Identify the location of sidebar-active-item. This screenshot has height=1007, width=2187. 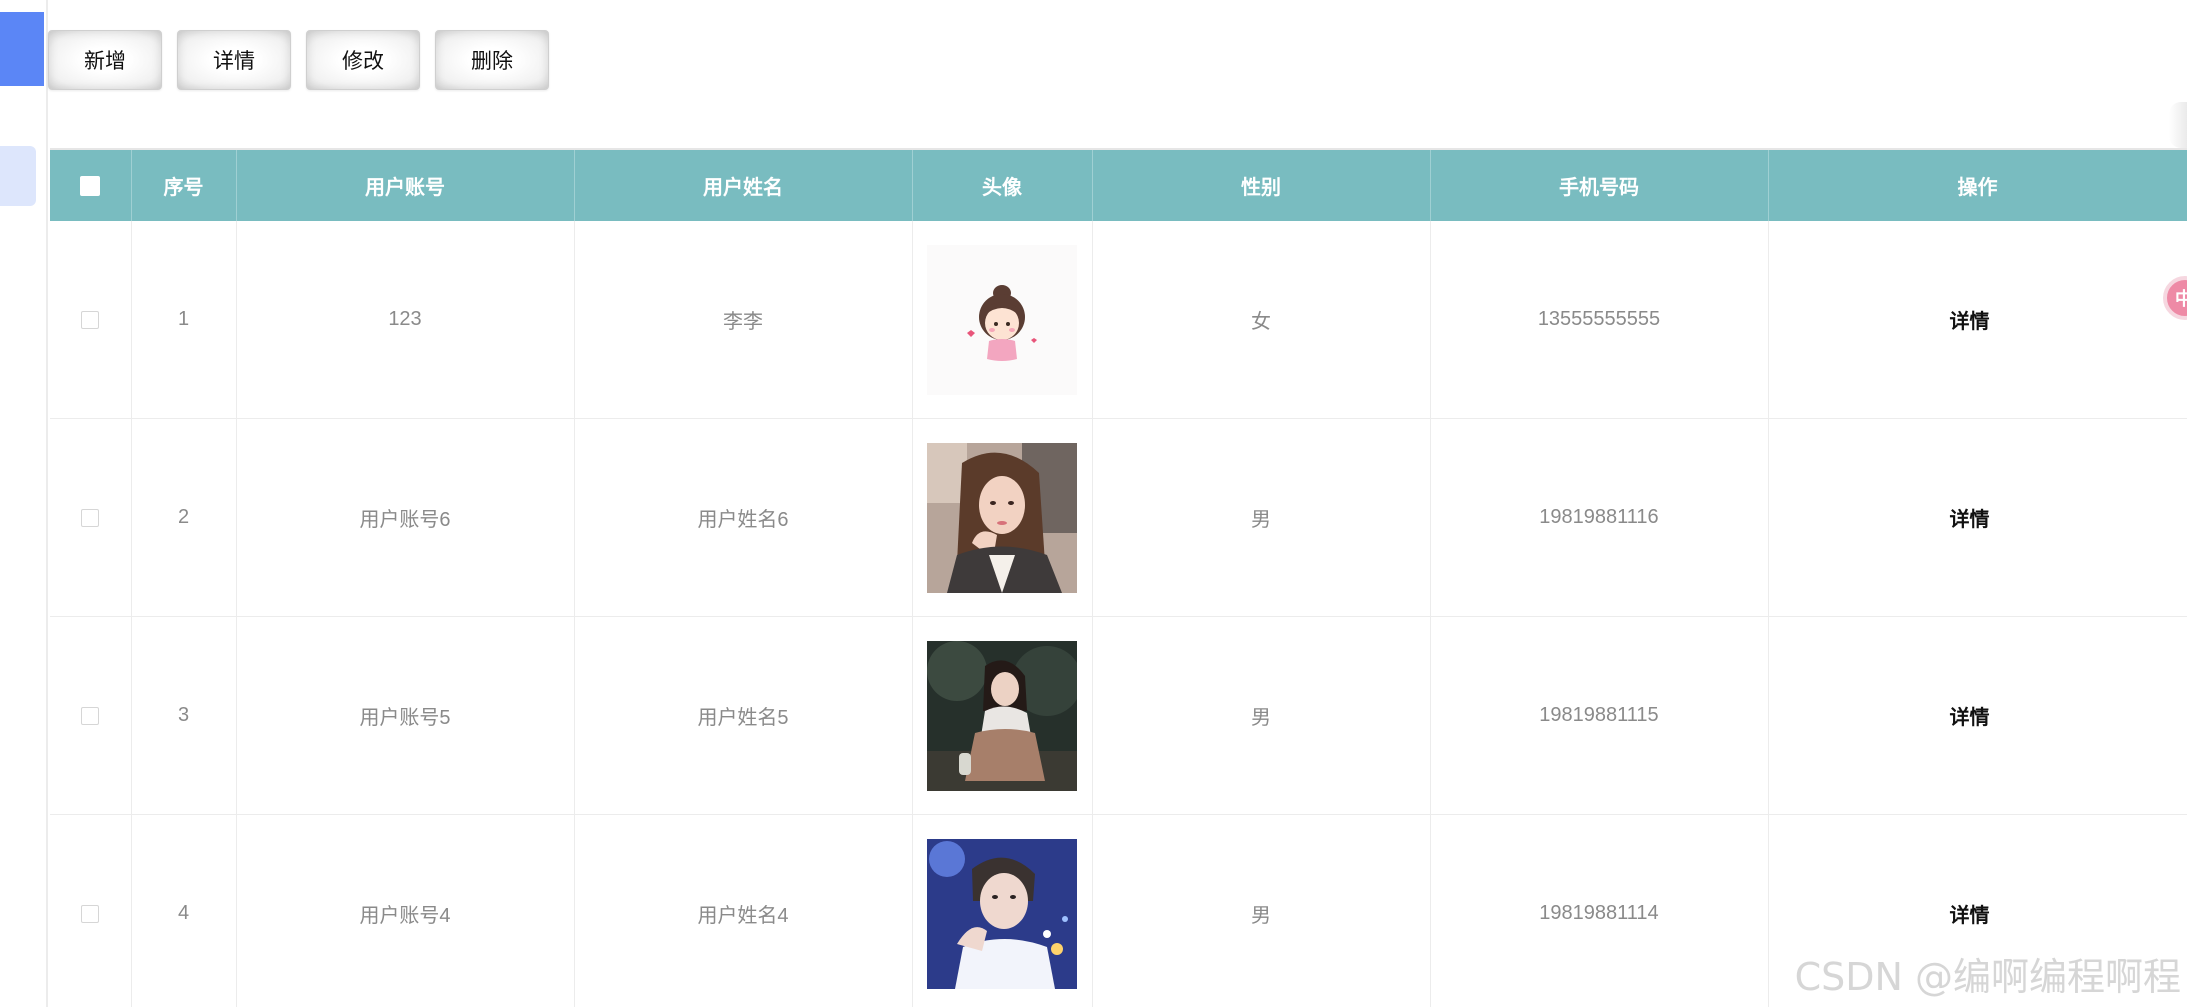
(22, 49).